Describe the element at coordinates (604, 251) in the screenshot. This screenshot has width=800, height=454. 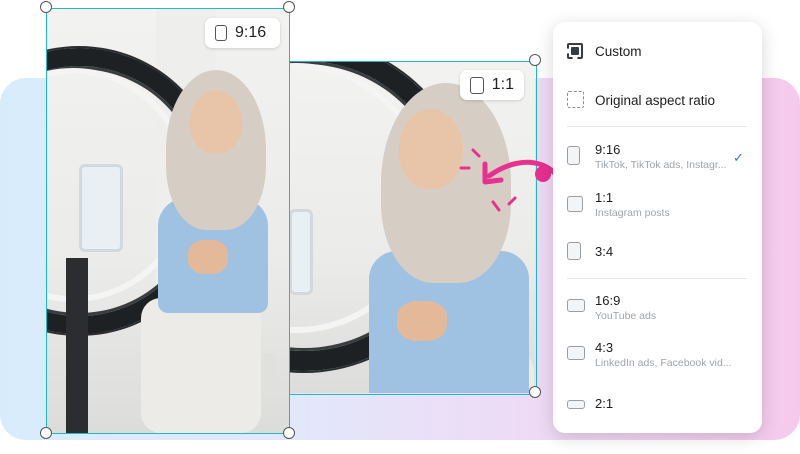
I see `menu-item-label: 3:4` at that location.